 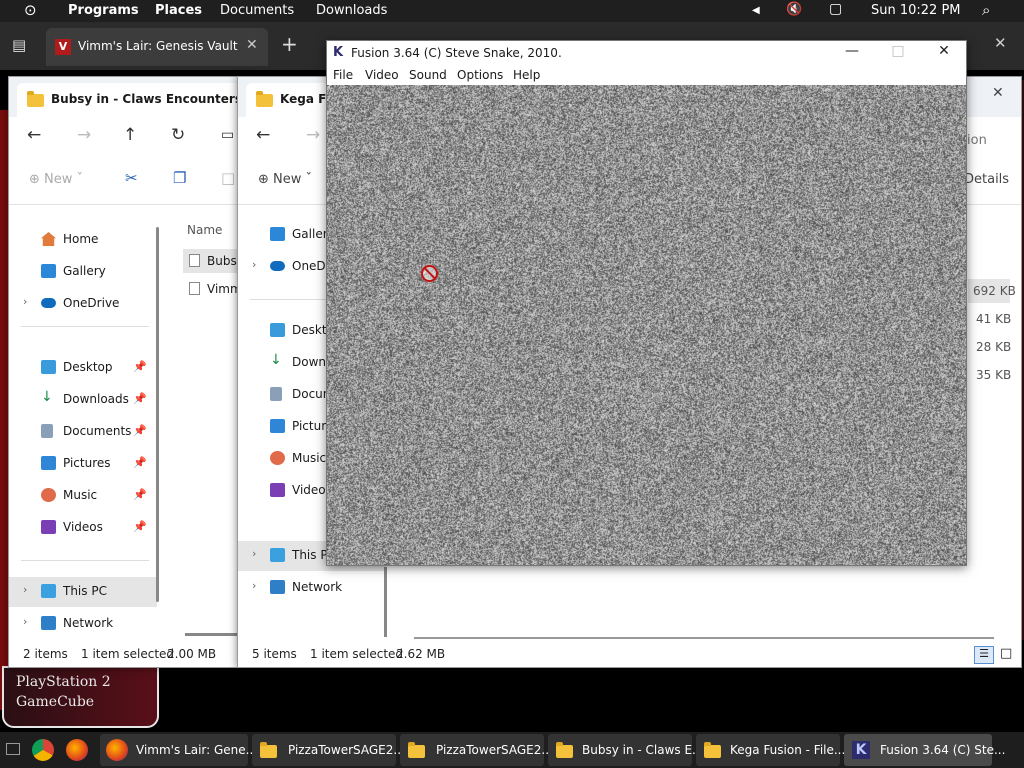 What do you see at coordinates (131, 178) in the screenshot?
I see `cut-icon: ✂` at bounding box center [131, 178].